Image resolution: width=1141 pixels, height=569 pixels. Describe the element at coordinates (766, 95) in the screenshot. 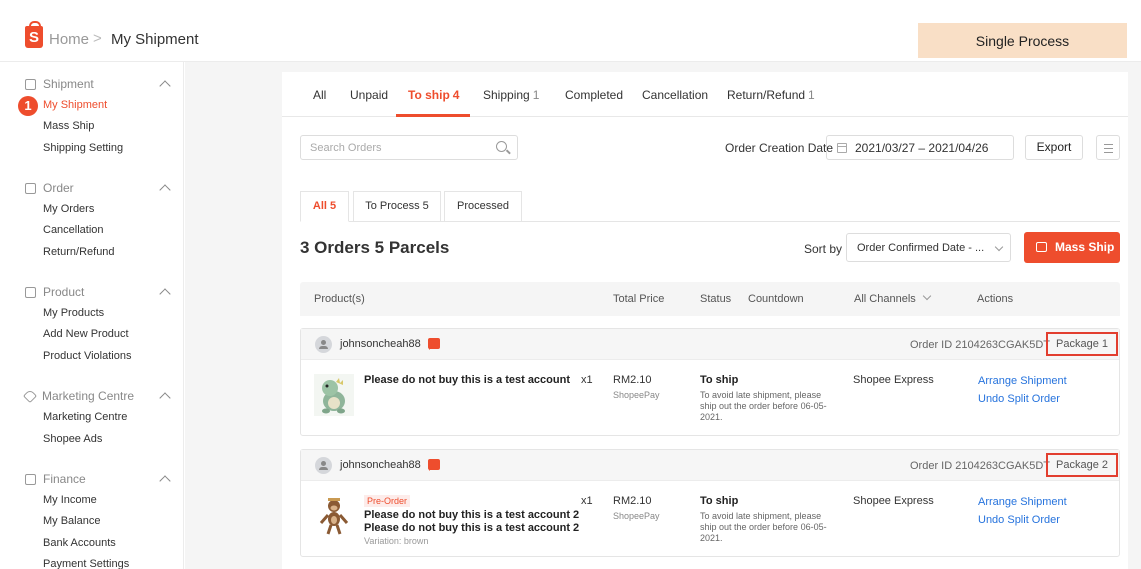

I see `tab-label: Return/Refund` at that location.